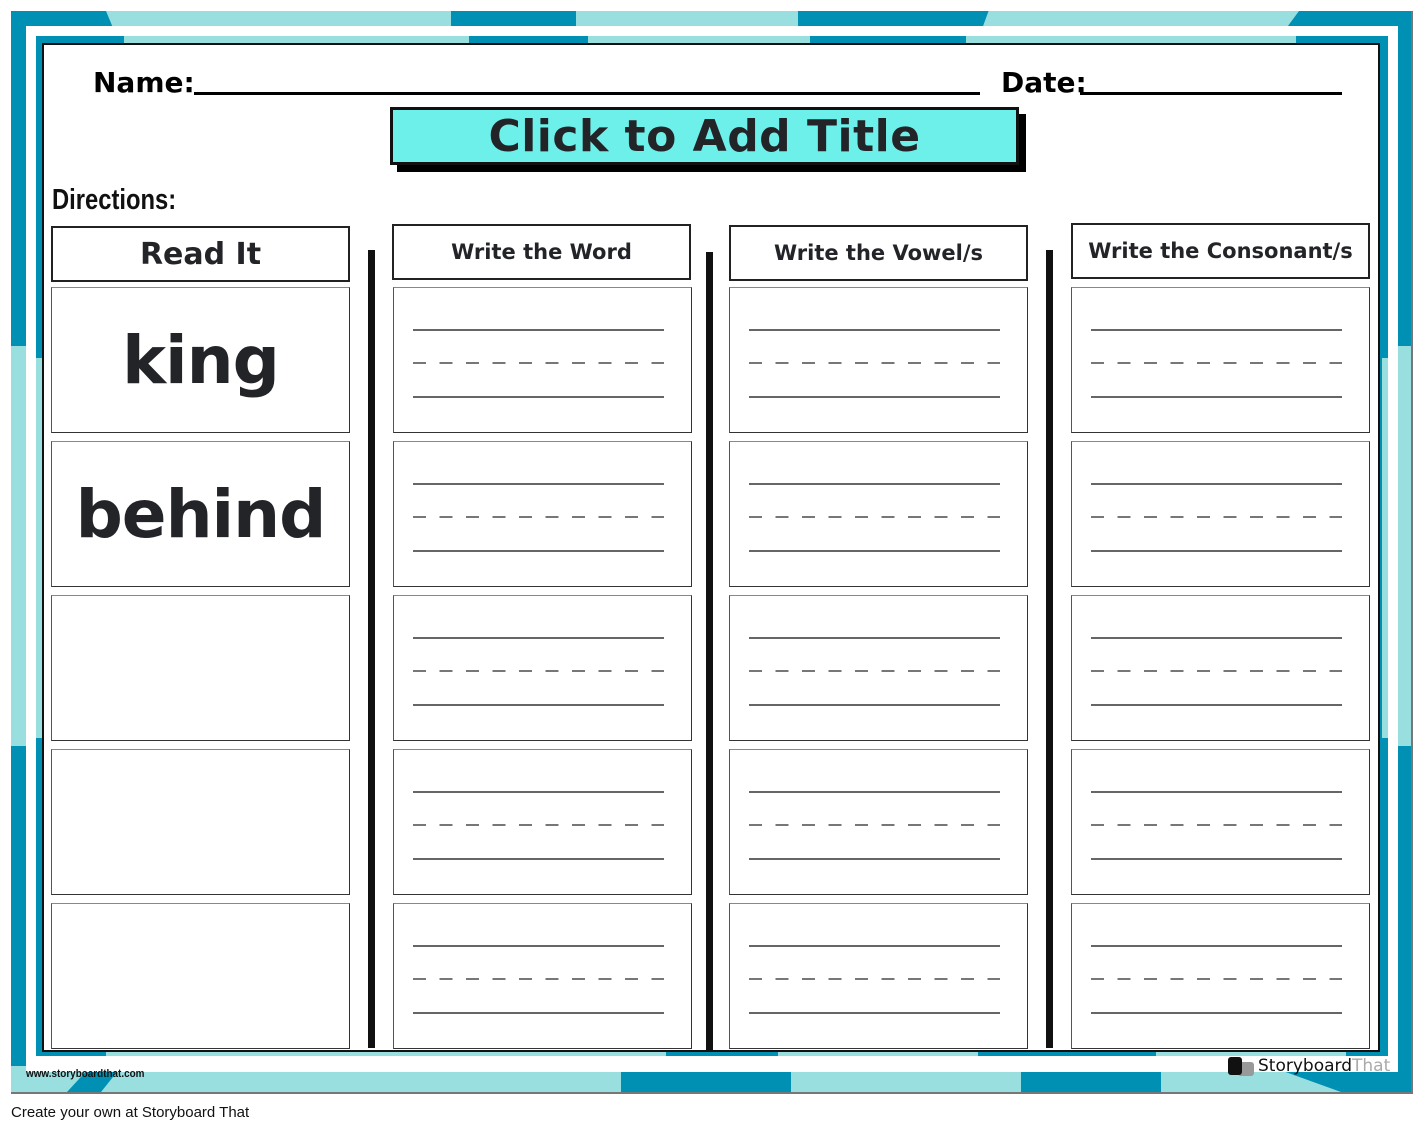 Image resolution: width=1425 pixels, height=1132 pixels. I want to click on column-header-label: Read It, so click(200, 254).